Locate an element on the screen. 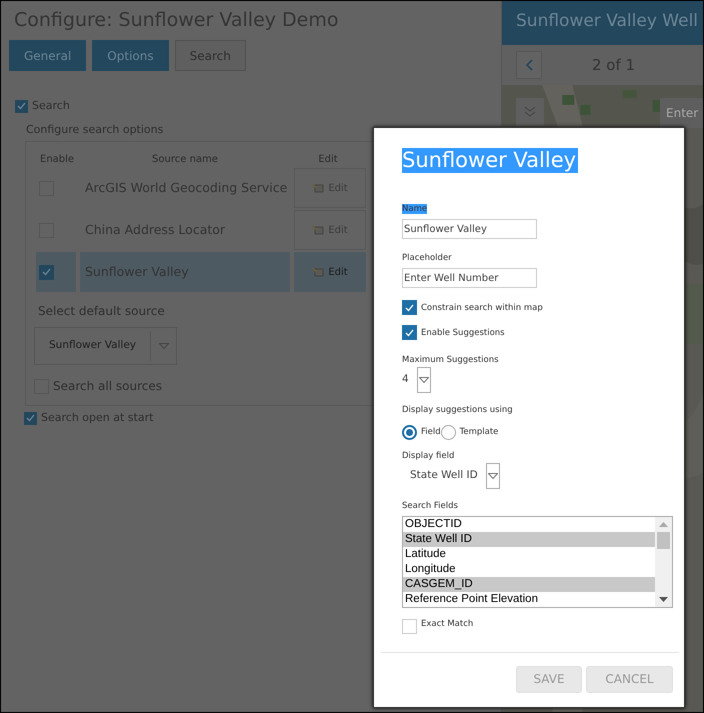 The image size is (704, 713). radio-label: Template is located at coordinates (479, 432).